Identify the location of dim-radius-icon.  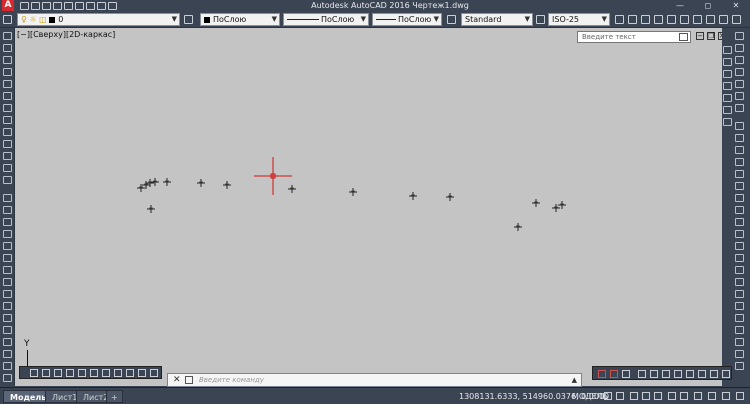
(727, 98).